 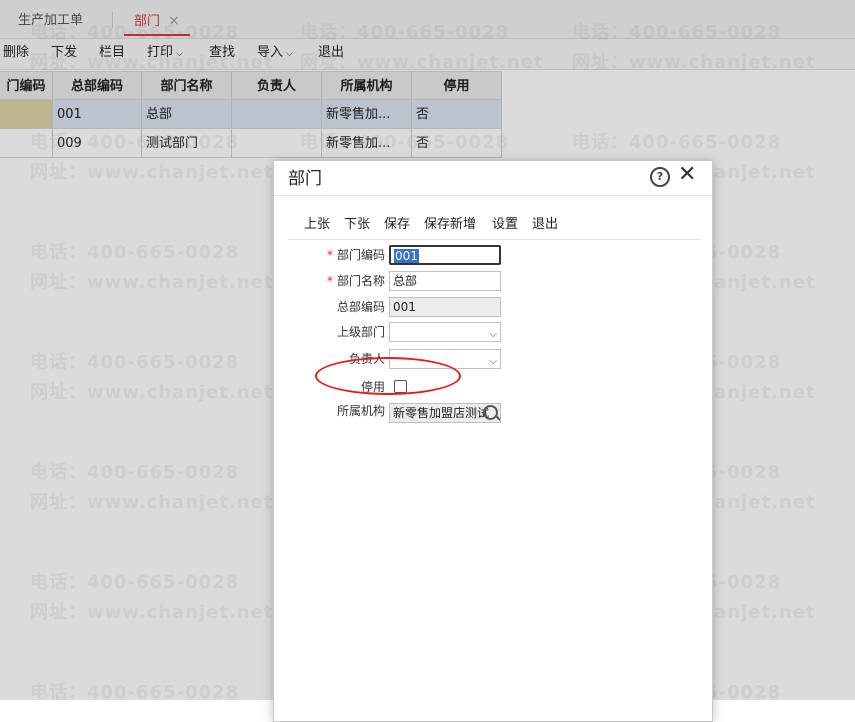 What do you see at coordinates (445, 307) in the screenshot?
I see `hq-code-input: 001` at bounding box center [445, 307].